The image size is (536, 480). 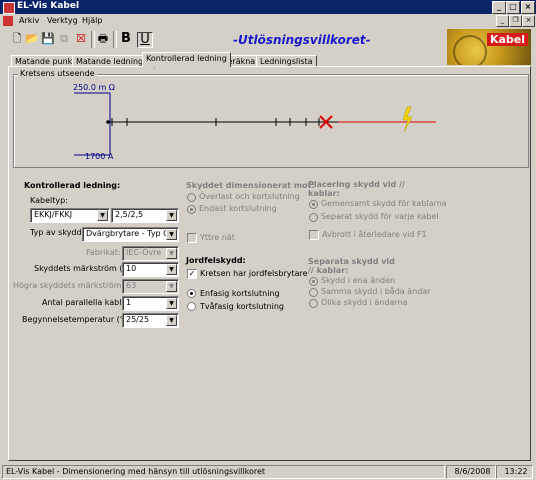 I want to click on hogra-markstrom-label: Högra skyddets märkström (A):, so click(x=76, y=285).